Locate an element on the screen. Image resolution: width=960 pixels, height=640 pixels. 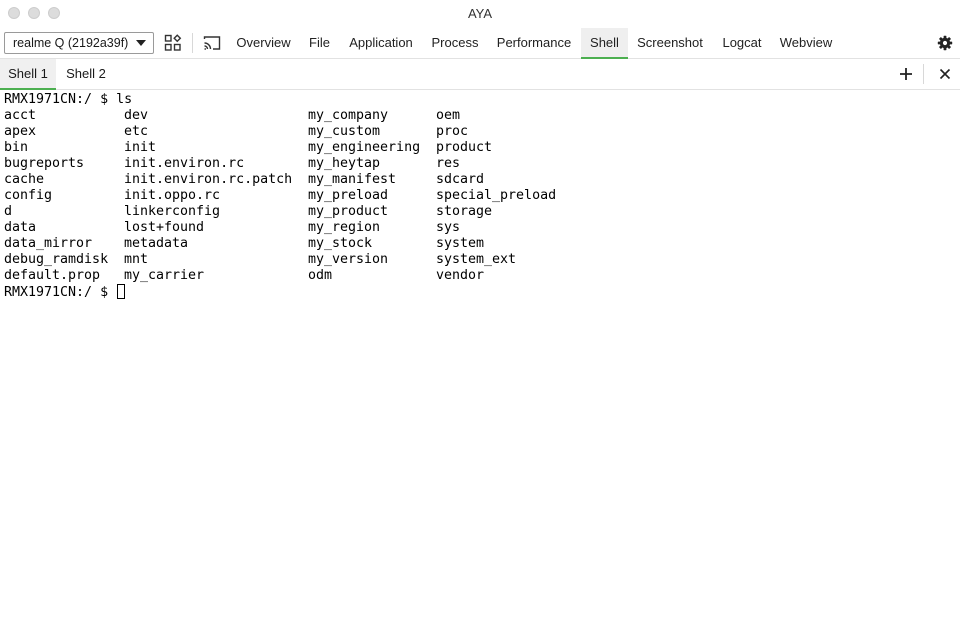
tab-performance: Performance is located at coordinates (534, 43).